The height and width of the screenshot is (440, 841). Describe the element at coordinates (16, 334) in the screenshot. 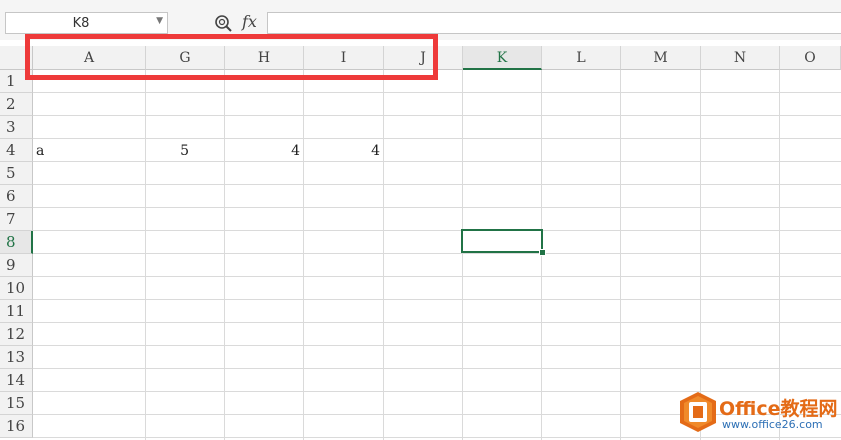

I see `row-header-12: 12` at that location.